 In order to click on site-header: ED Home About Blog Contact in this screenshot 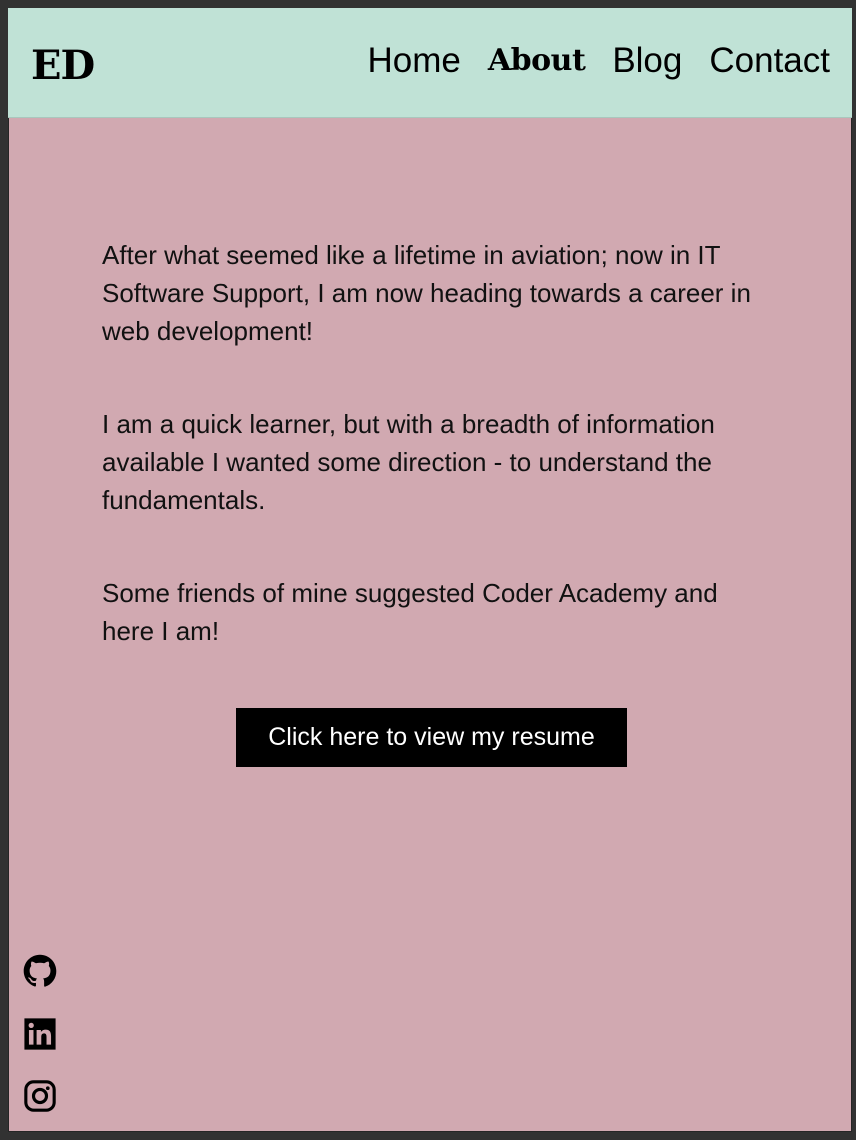, I will do `click(430, 63)`.